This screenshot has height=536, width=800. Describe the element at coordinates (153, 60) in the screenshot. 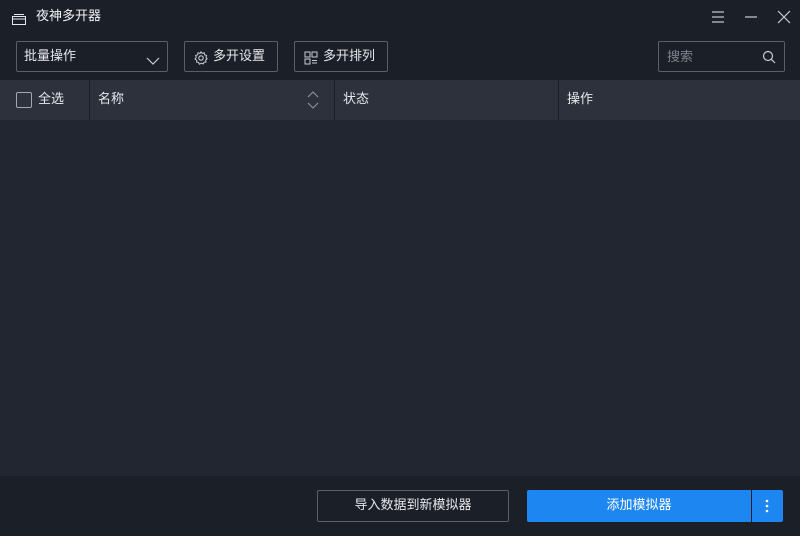

I see `chevron-down-icon` at that location.